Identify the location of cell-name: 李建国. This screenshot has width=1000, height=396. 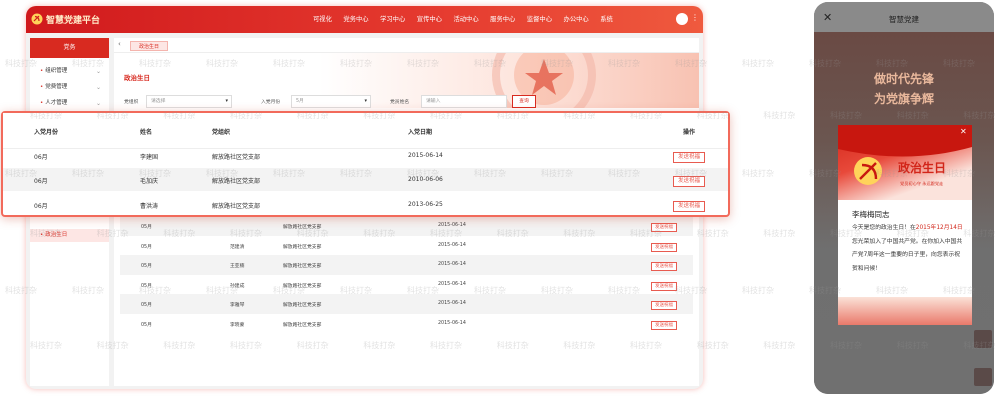
(149, 157).